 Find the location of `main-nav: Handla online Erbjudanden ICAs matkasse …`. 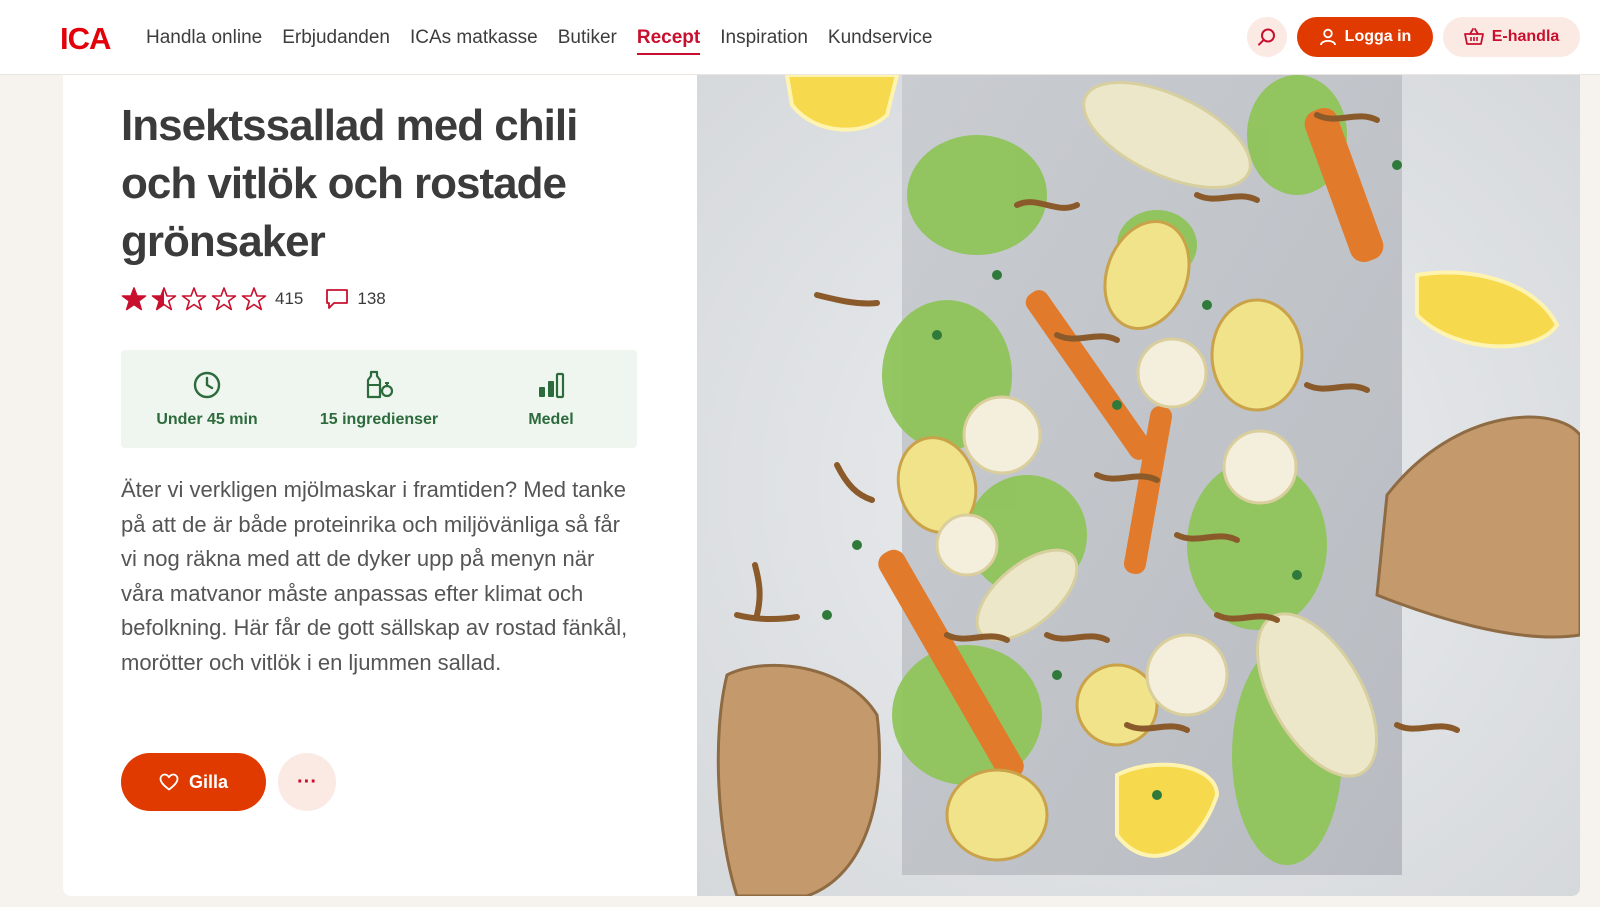

main-nav: Handla online Erbjudanden ICAs matkasse … is located at coordinates (549, 37).